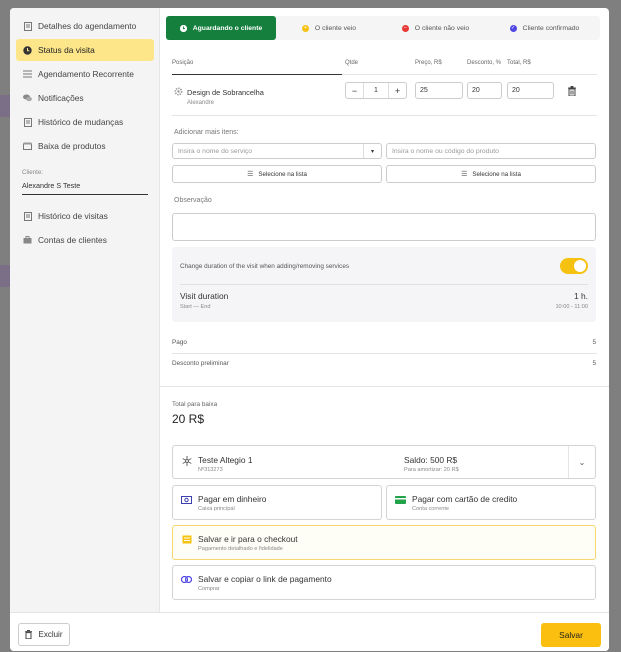 This screenshot has height=652, width=621. Describe the element at coordinates (265, 579) in the screenshot. I see `copy-link-title: Salvar e copiar o link de pagamento` at that location.